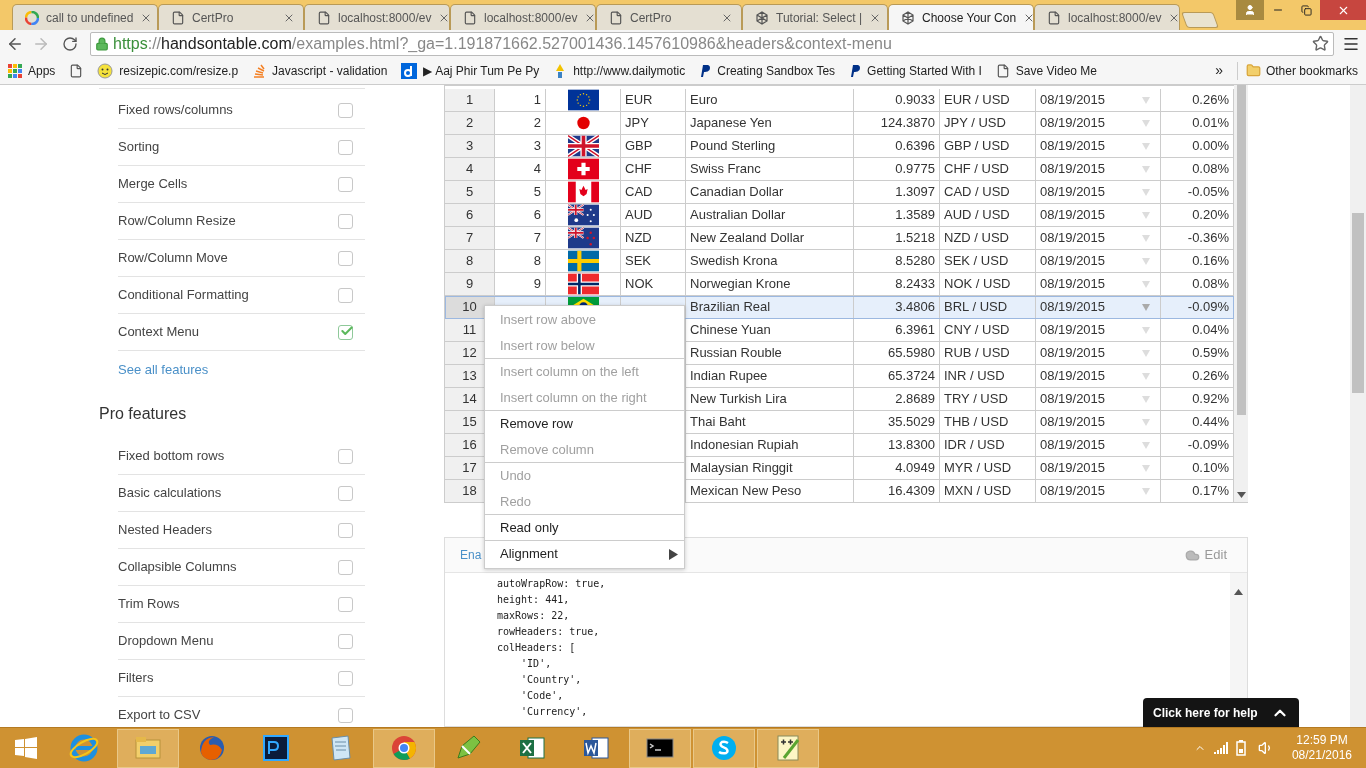  Describe the element at coordinates (470, 70) in the screenshot. I see `bookmark: ▶ Aaj Phir Tum Pe Py` at that location.